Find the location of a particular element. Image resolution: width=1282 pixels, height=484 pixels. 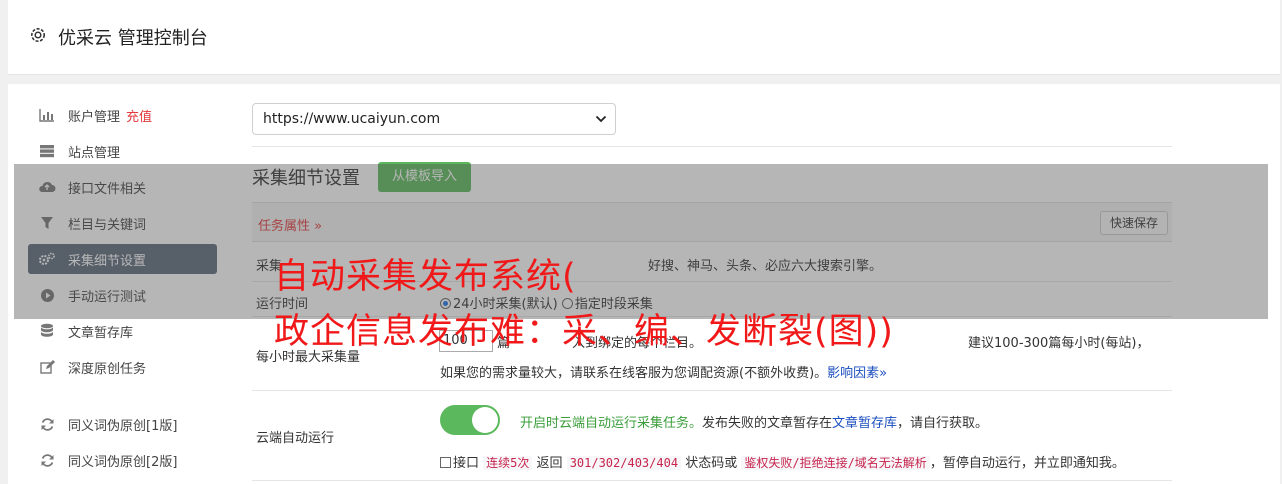

impact-factors-link: 影响因素» is located at coordinates (857, 373).